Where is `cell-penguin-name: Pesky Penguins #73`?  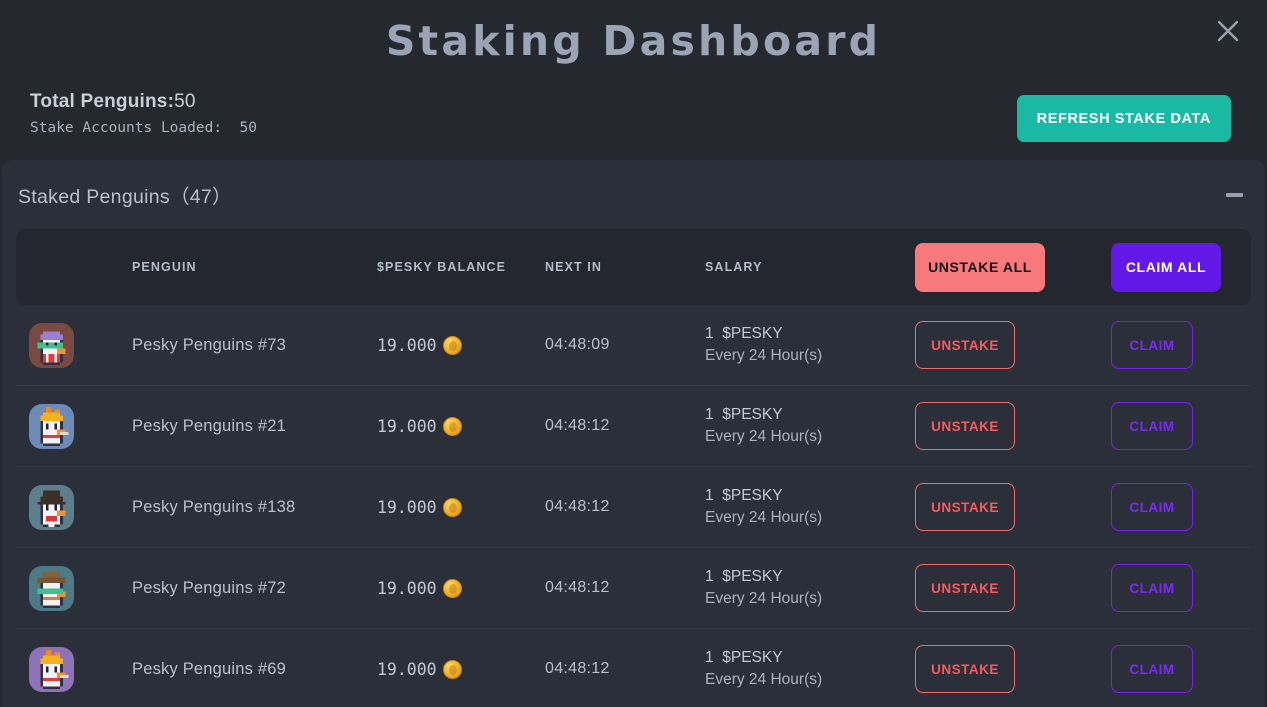
cell-penguin-name: Pesky Penguins #73 is located at coordinates (254, 345).